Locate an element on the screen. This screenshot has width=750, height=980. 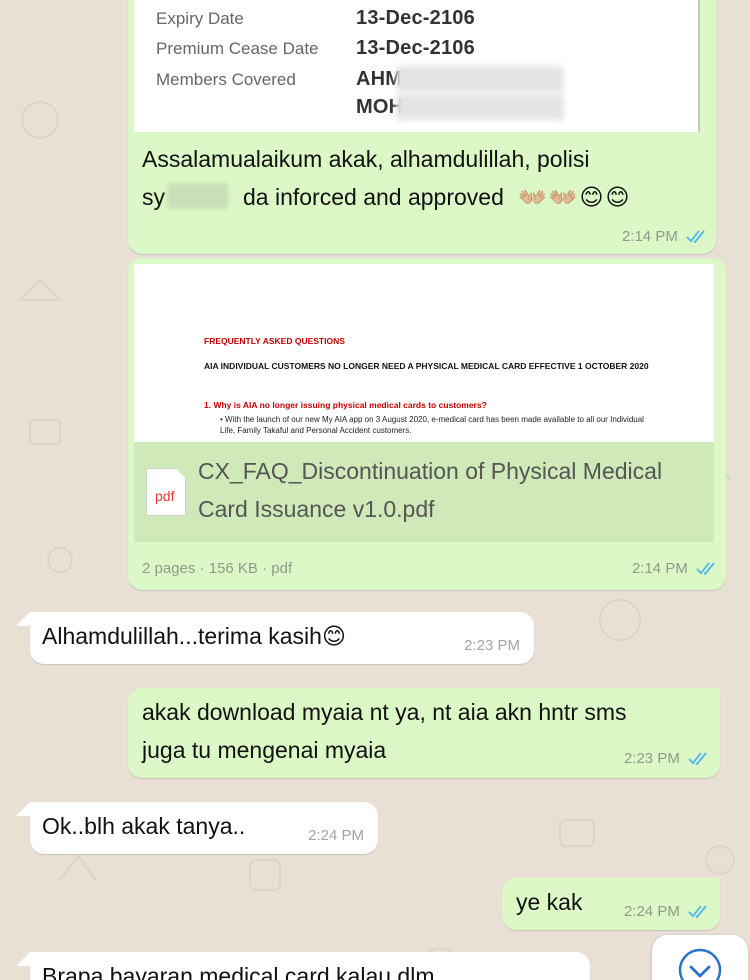
message-text: ye kak is located at coordinates (549, 902).